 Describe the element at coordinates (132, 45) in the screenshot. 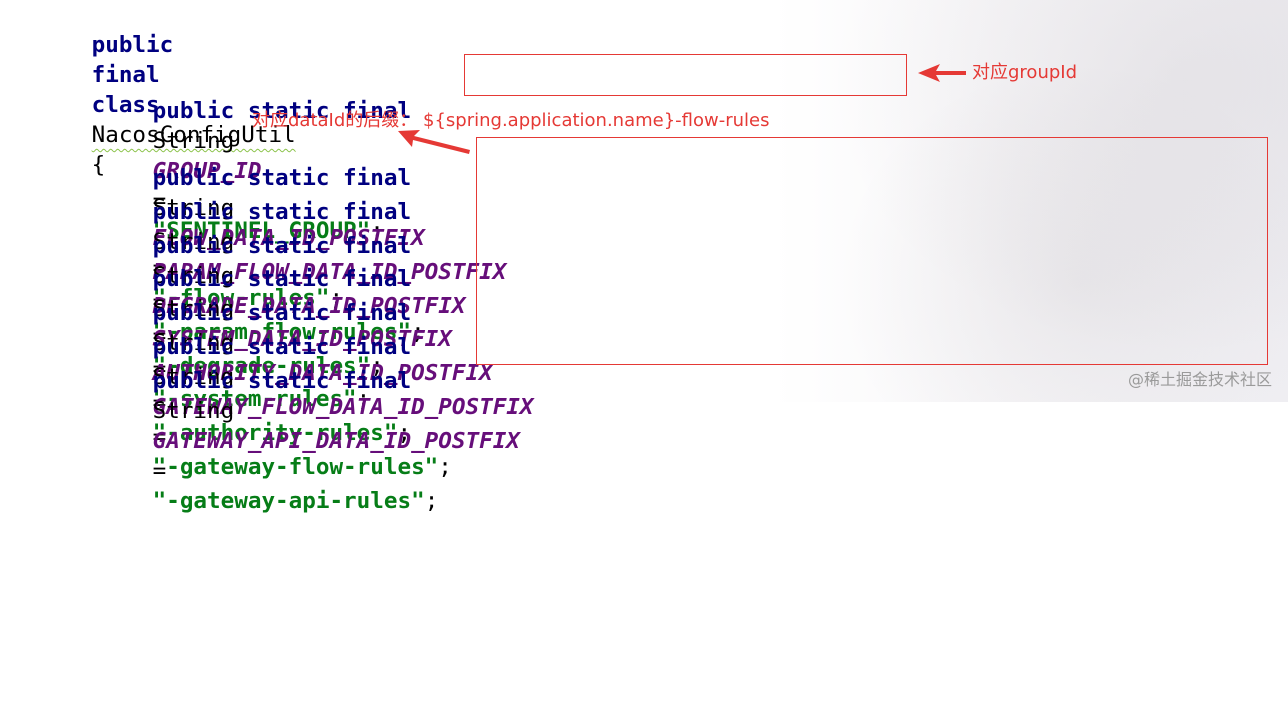

I see `keyword-public: public` at that location.